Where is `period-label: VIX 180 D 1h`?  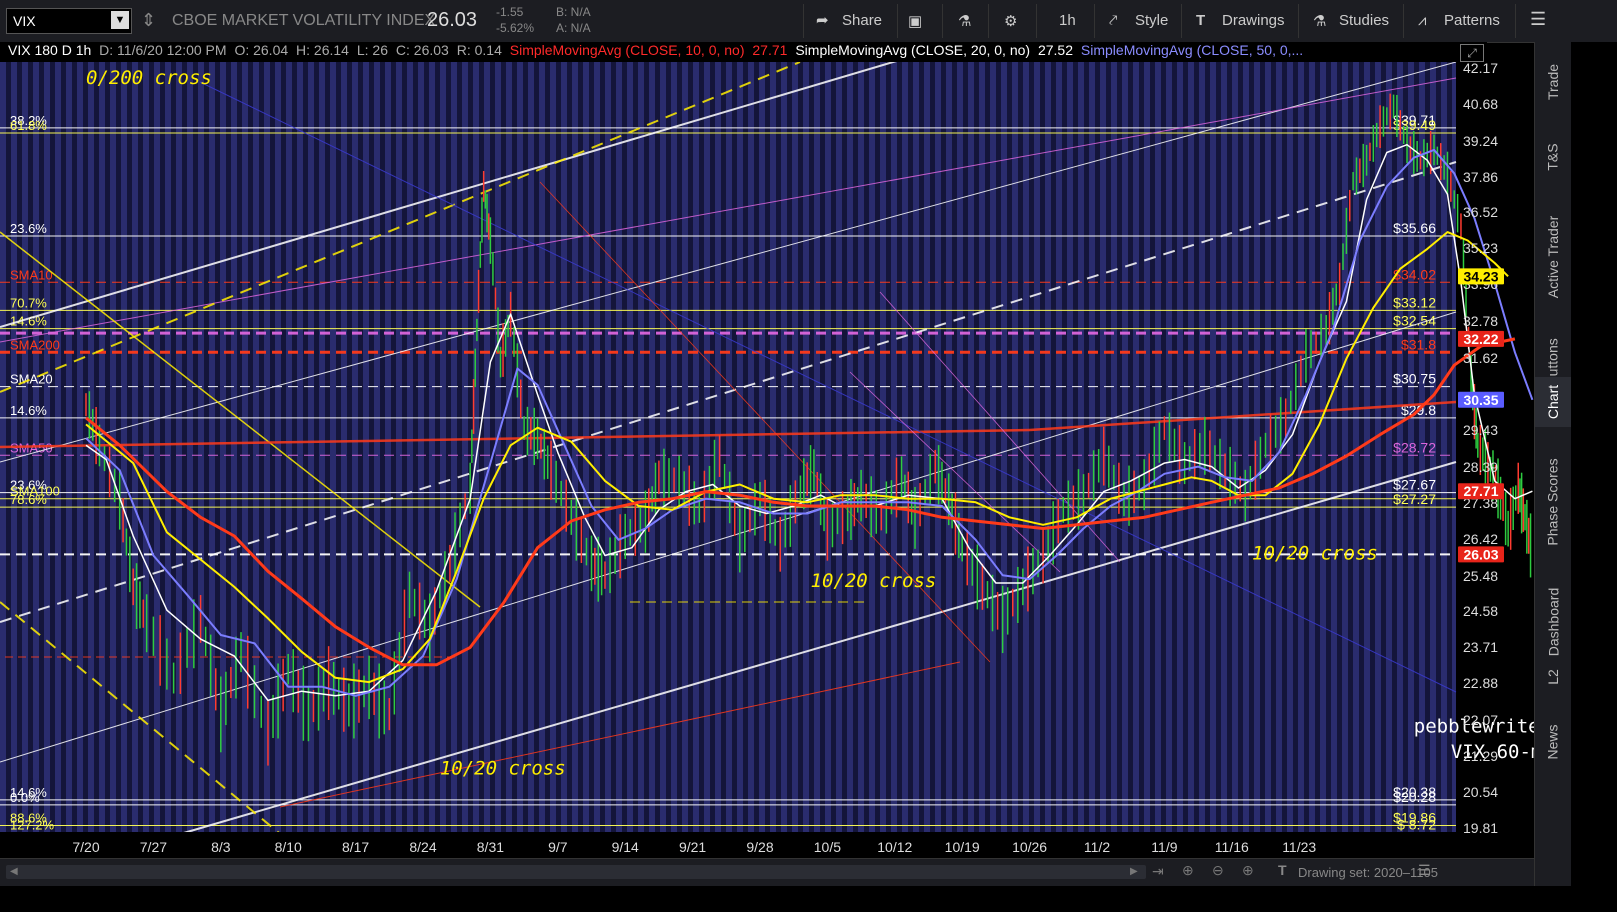 period-label: VIX 180 D 1h is located at coordinates (50, 50).